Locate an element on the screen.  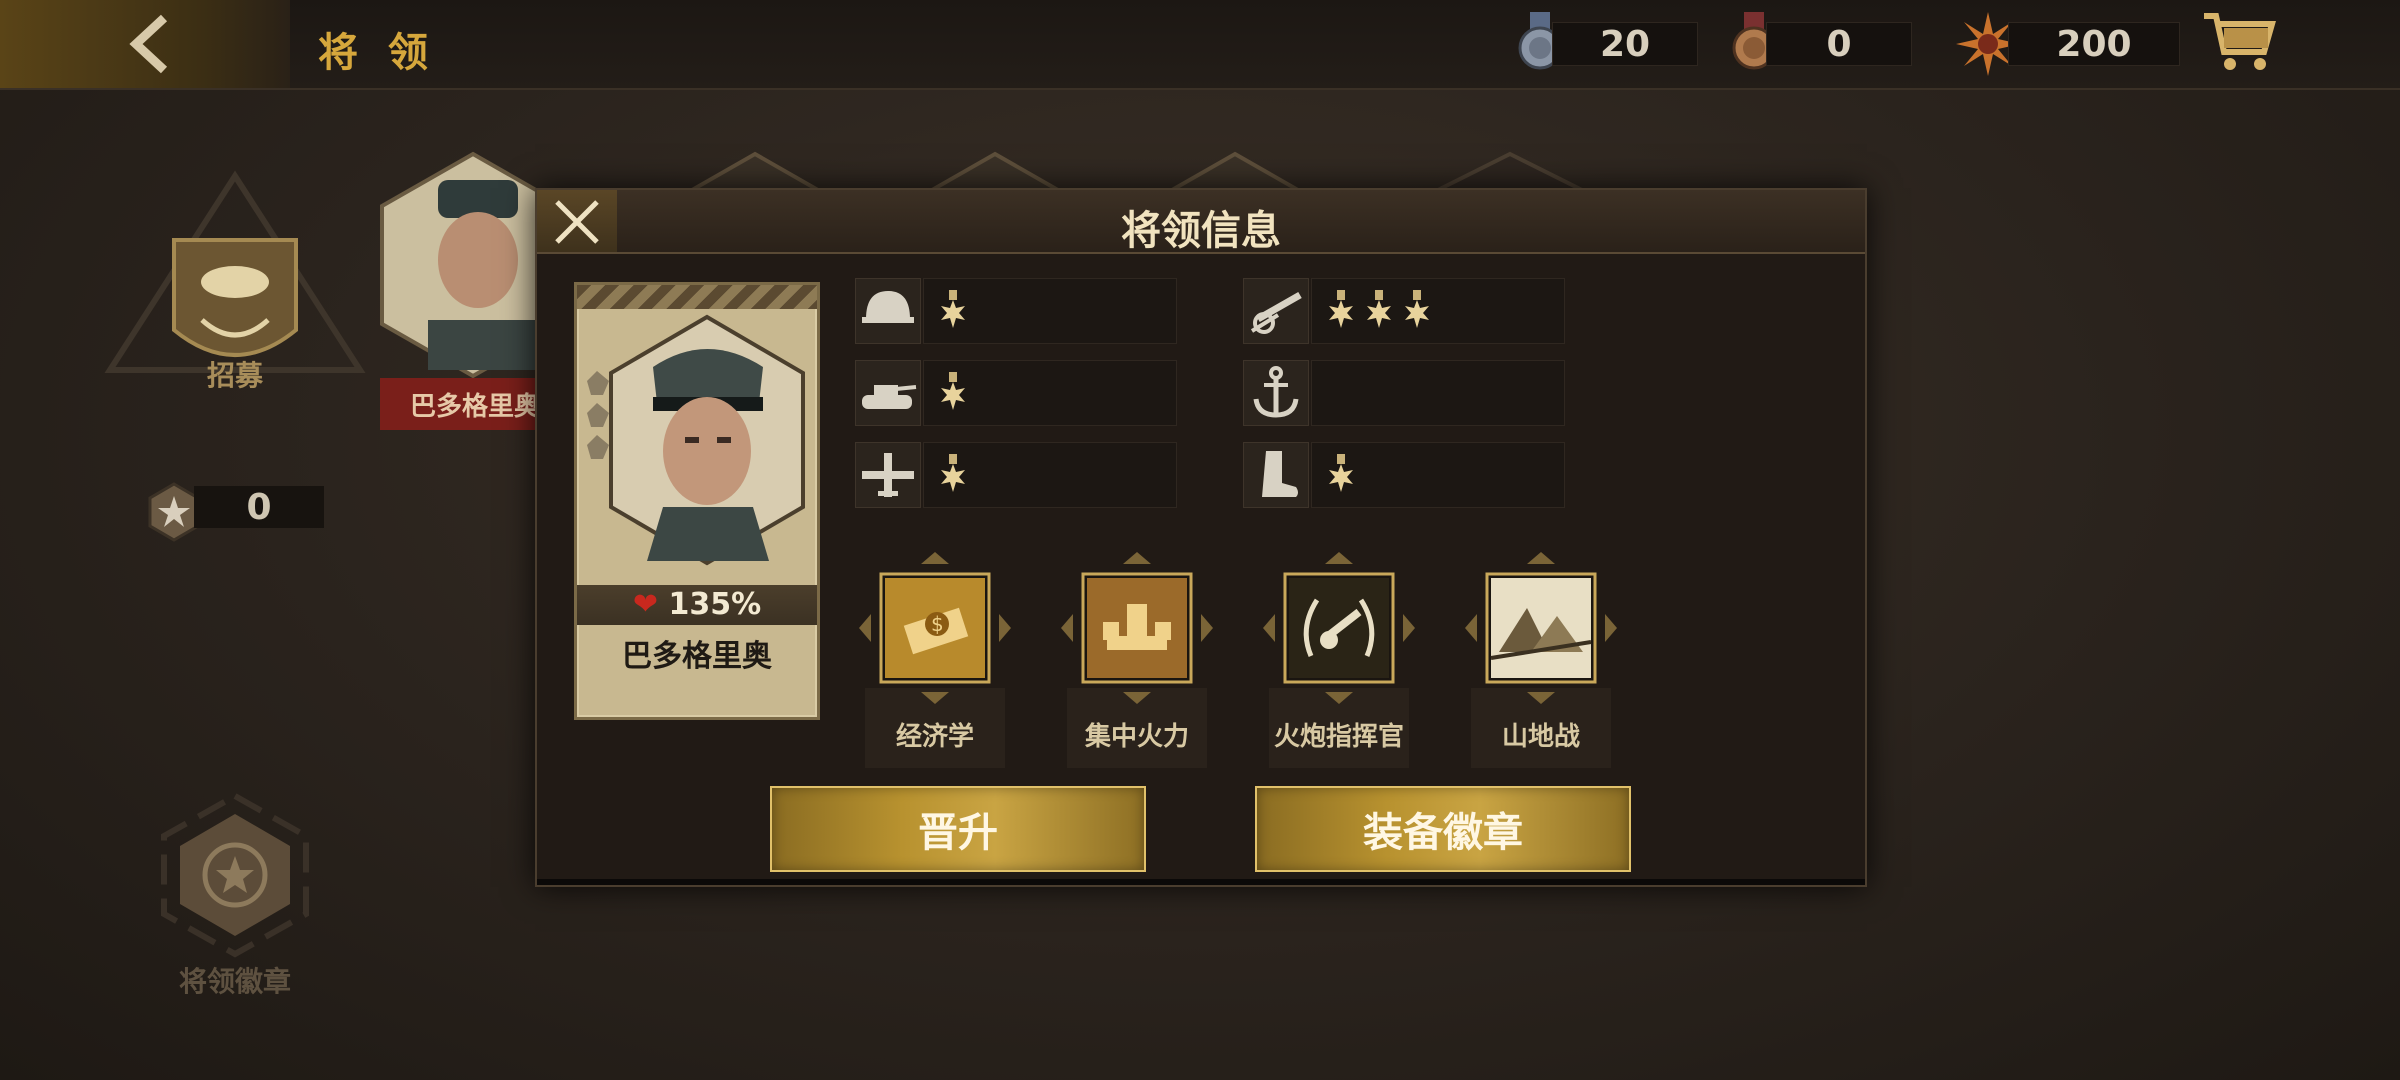
general-portrait is located at coordinates (696, 440).